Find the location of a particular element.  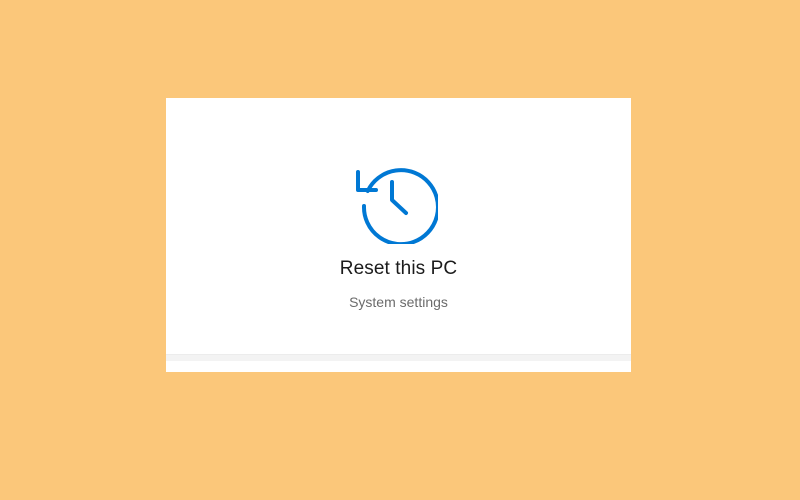

result-subtitle: System settings is located at coordinates (398, 302).